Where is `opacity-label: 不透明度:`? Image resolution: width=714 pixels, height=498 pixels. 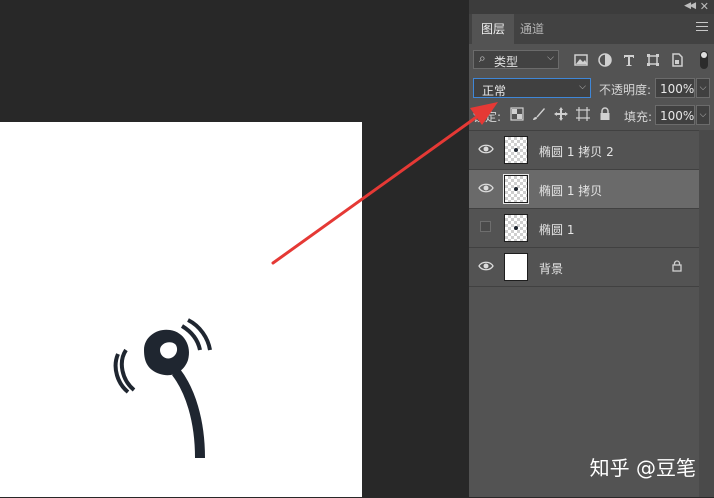 opacity-label: 不透明度: is located at coordinates (625, 90).